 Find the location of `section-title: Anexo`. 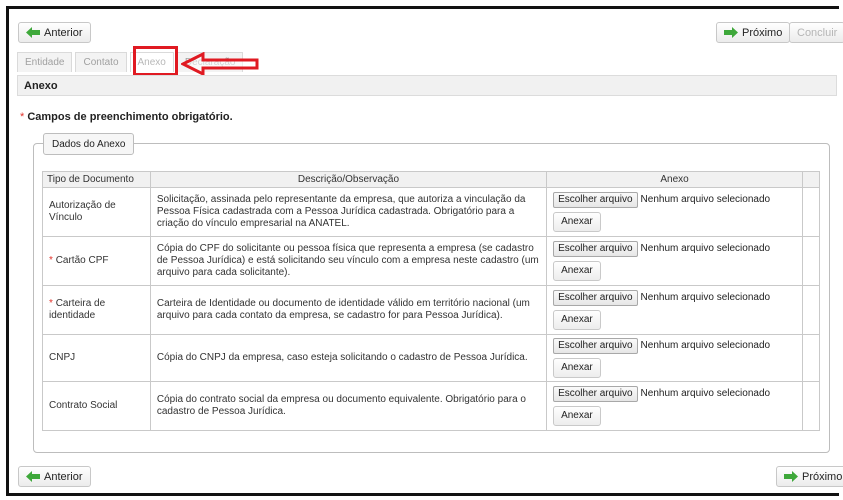

section-title: Anexo is located at coordinates (427, 85).